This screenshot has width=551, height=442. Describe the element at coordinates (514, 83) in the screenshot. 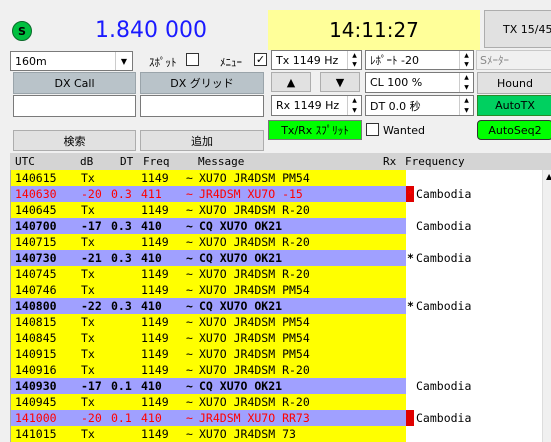

I see `hound-button: Hound` at that location.